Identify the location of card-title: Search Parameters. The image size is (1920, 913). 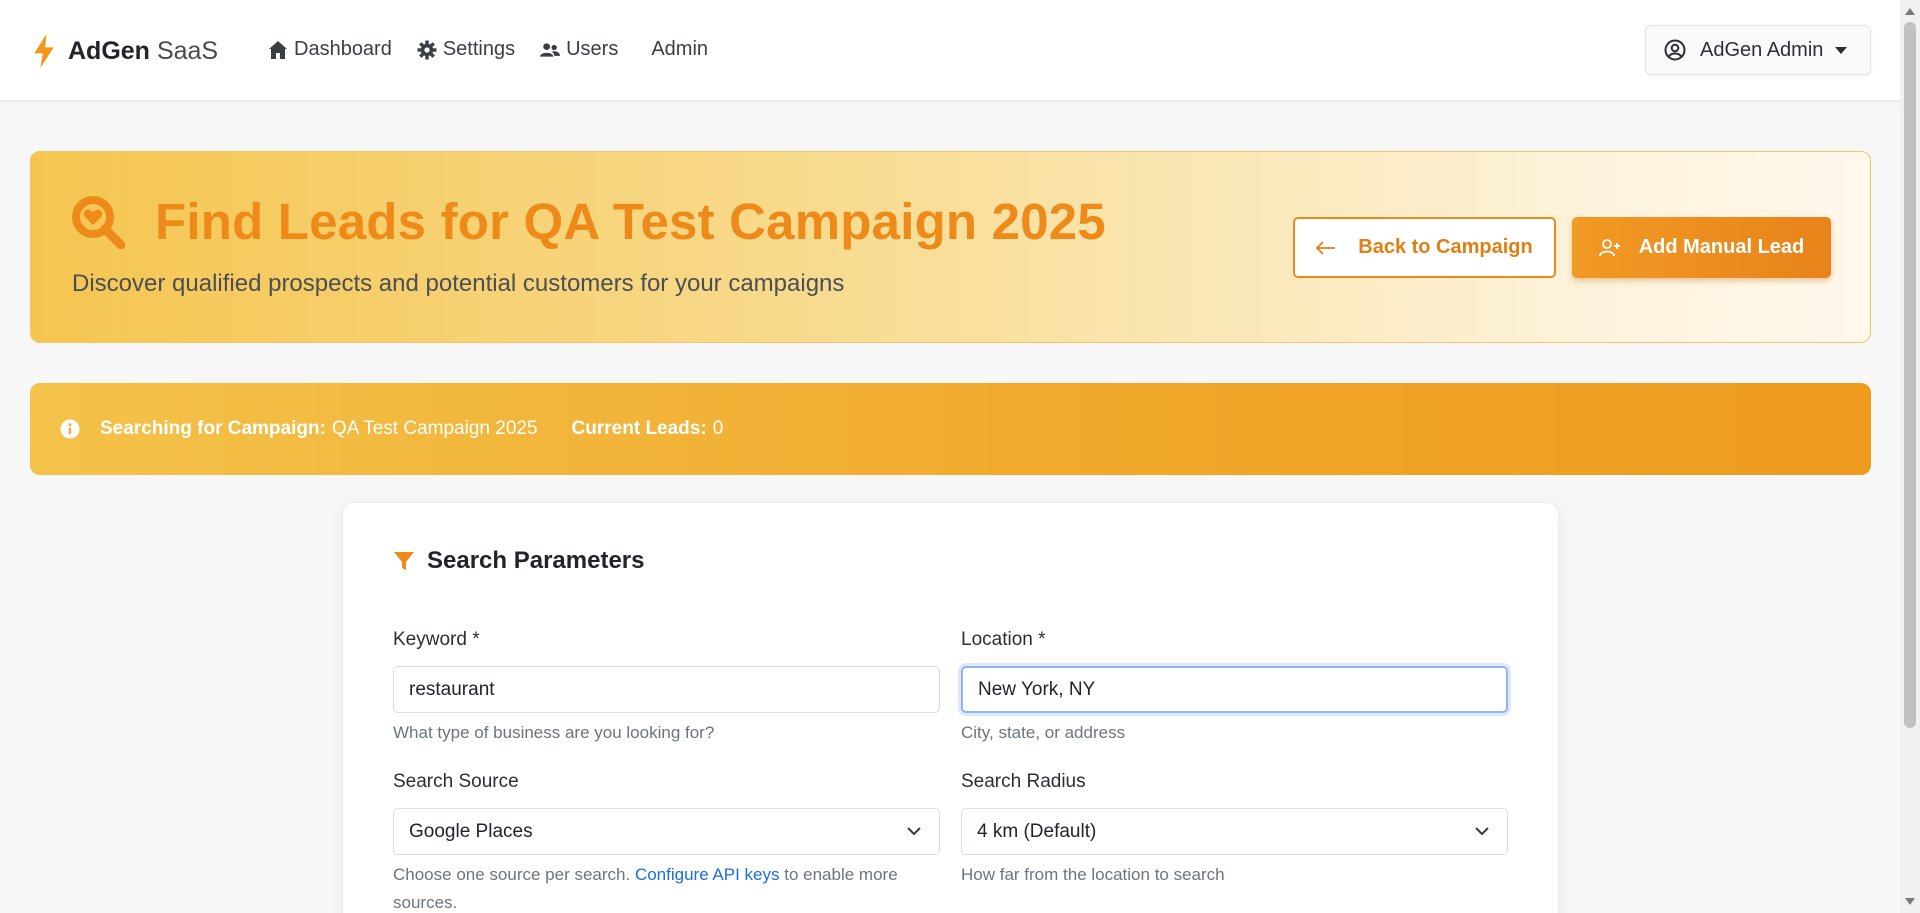
(518, 561).